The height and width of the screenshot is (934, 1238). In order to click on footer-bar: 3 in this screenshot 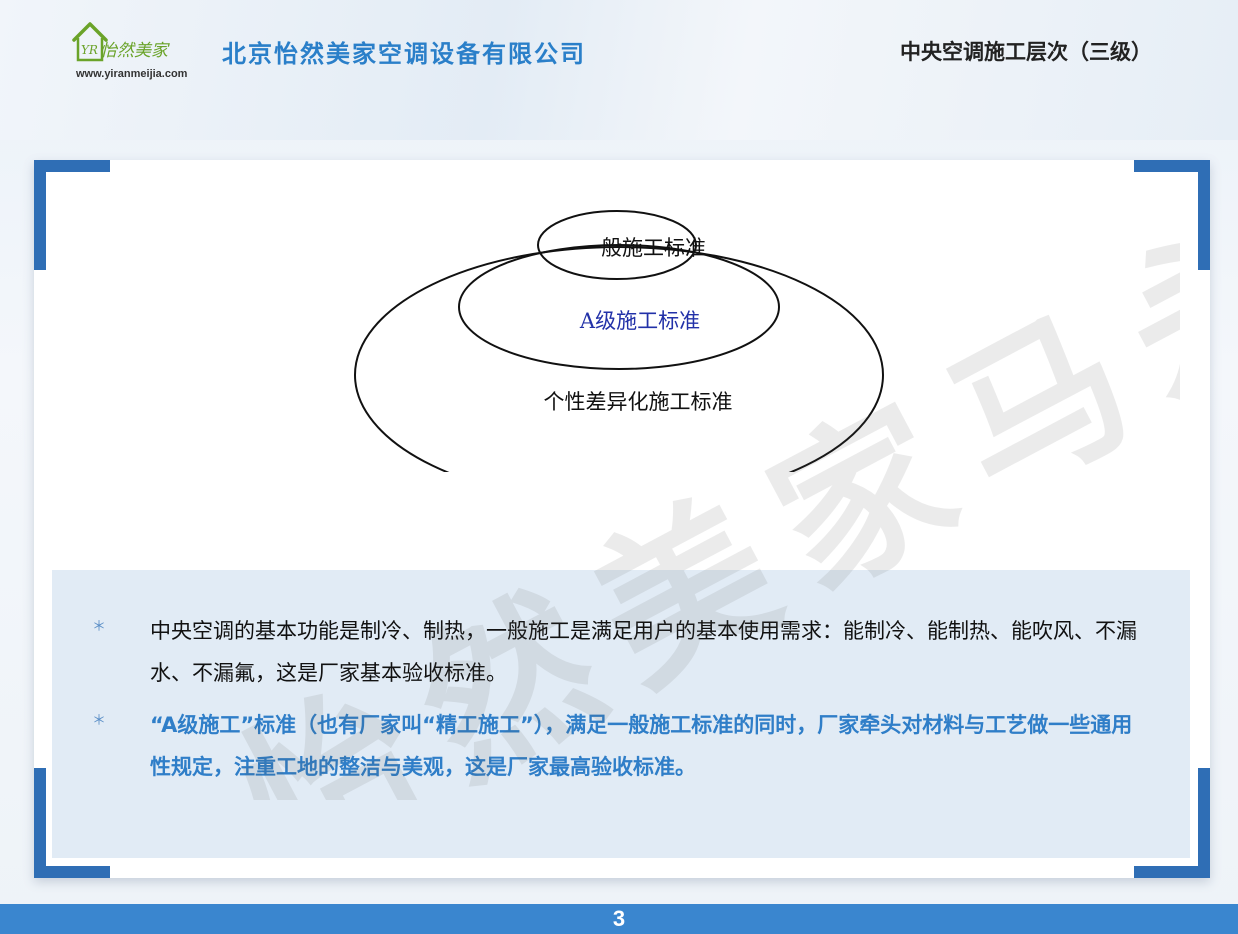, I will do `click(619, 919)`.